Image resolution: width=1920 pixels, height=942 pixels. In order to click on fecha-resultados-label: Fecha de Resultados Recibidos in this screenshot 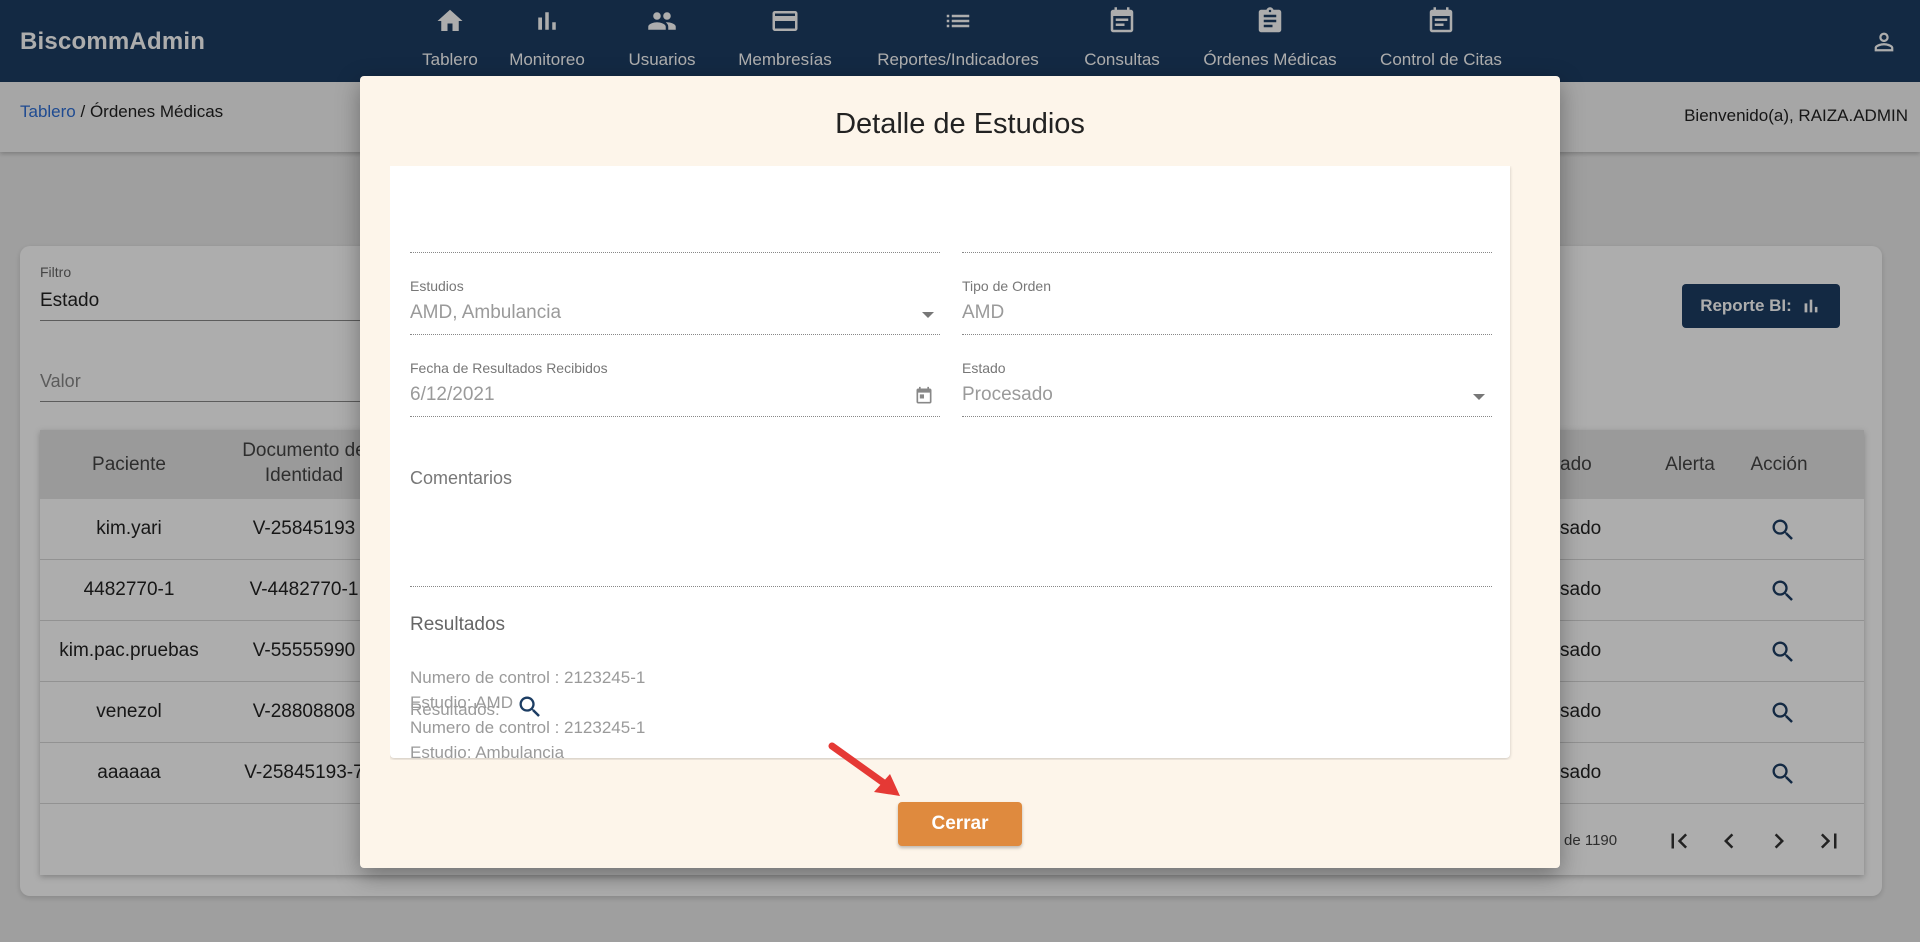, I will do `click(509, 368)`.